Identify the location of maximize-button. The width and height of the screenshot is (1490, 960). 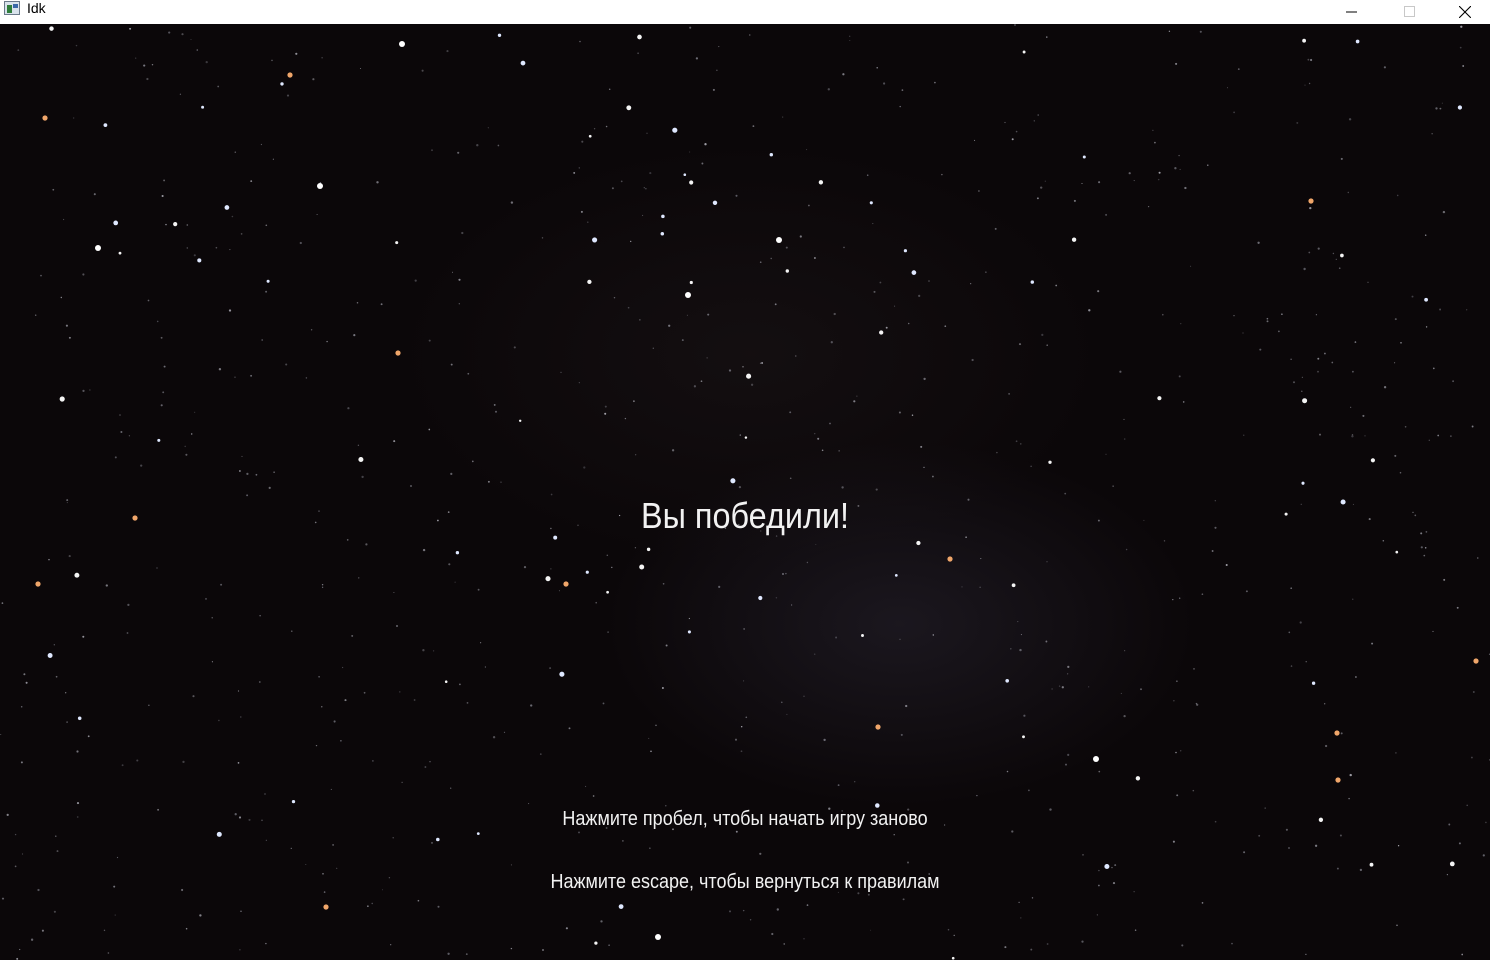
(1410, 12).